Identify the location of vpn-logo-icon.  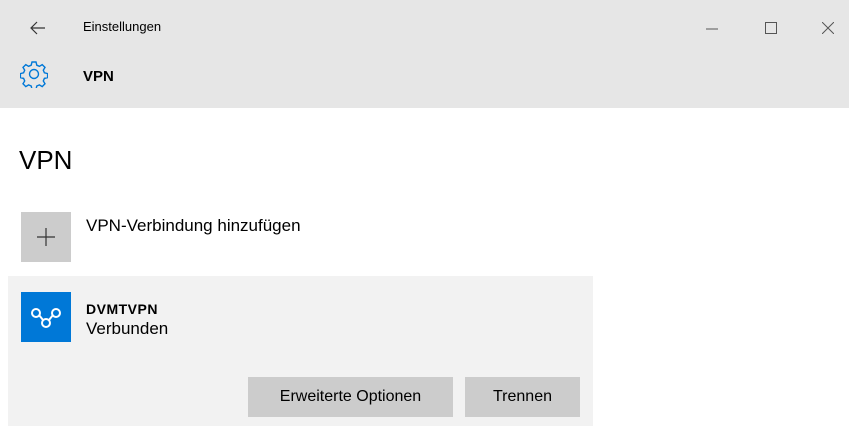
(46, 317).